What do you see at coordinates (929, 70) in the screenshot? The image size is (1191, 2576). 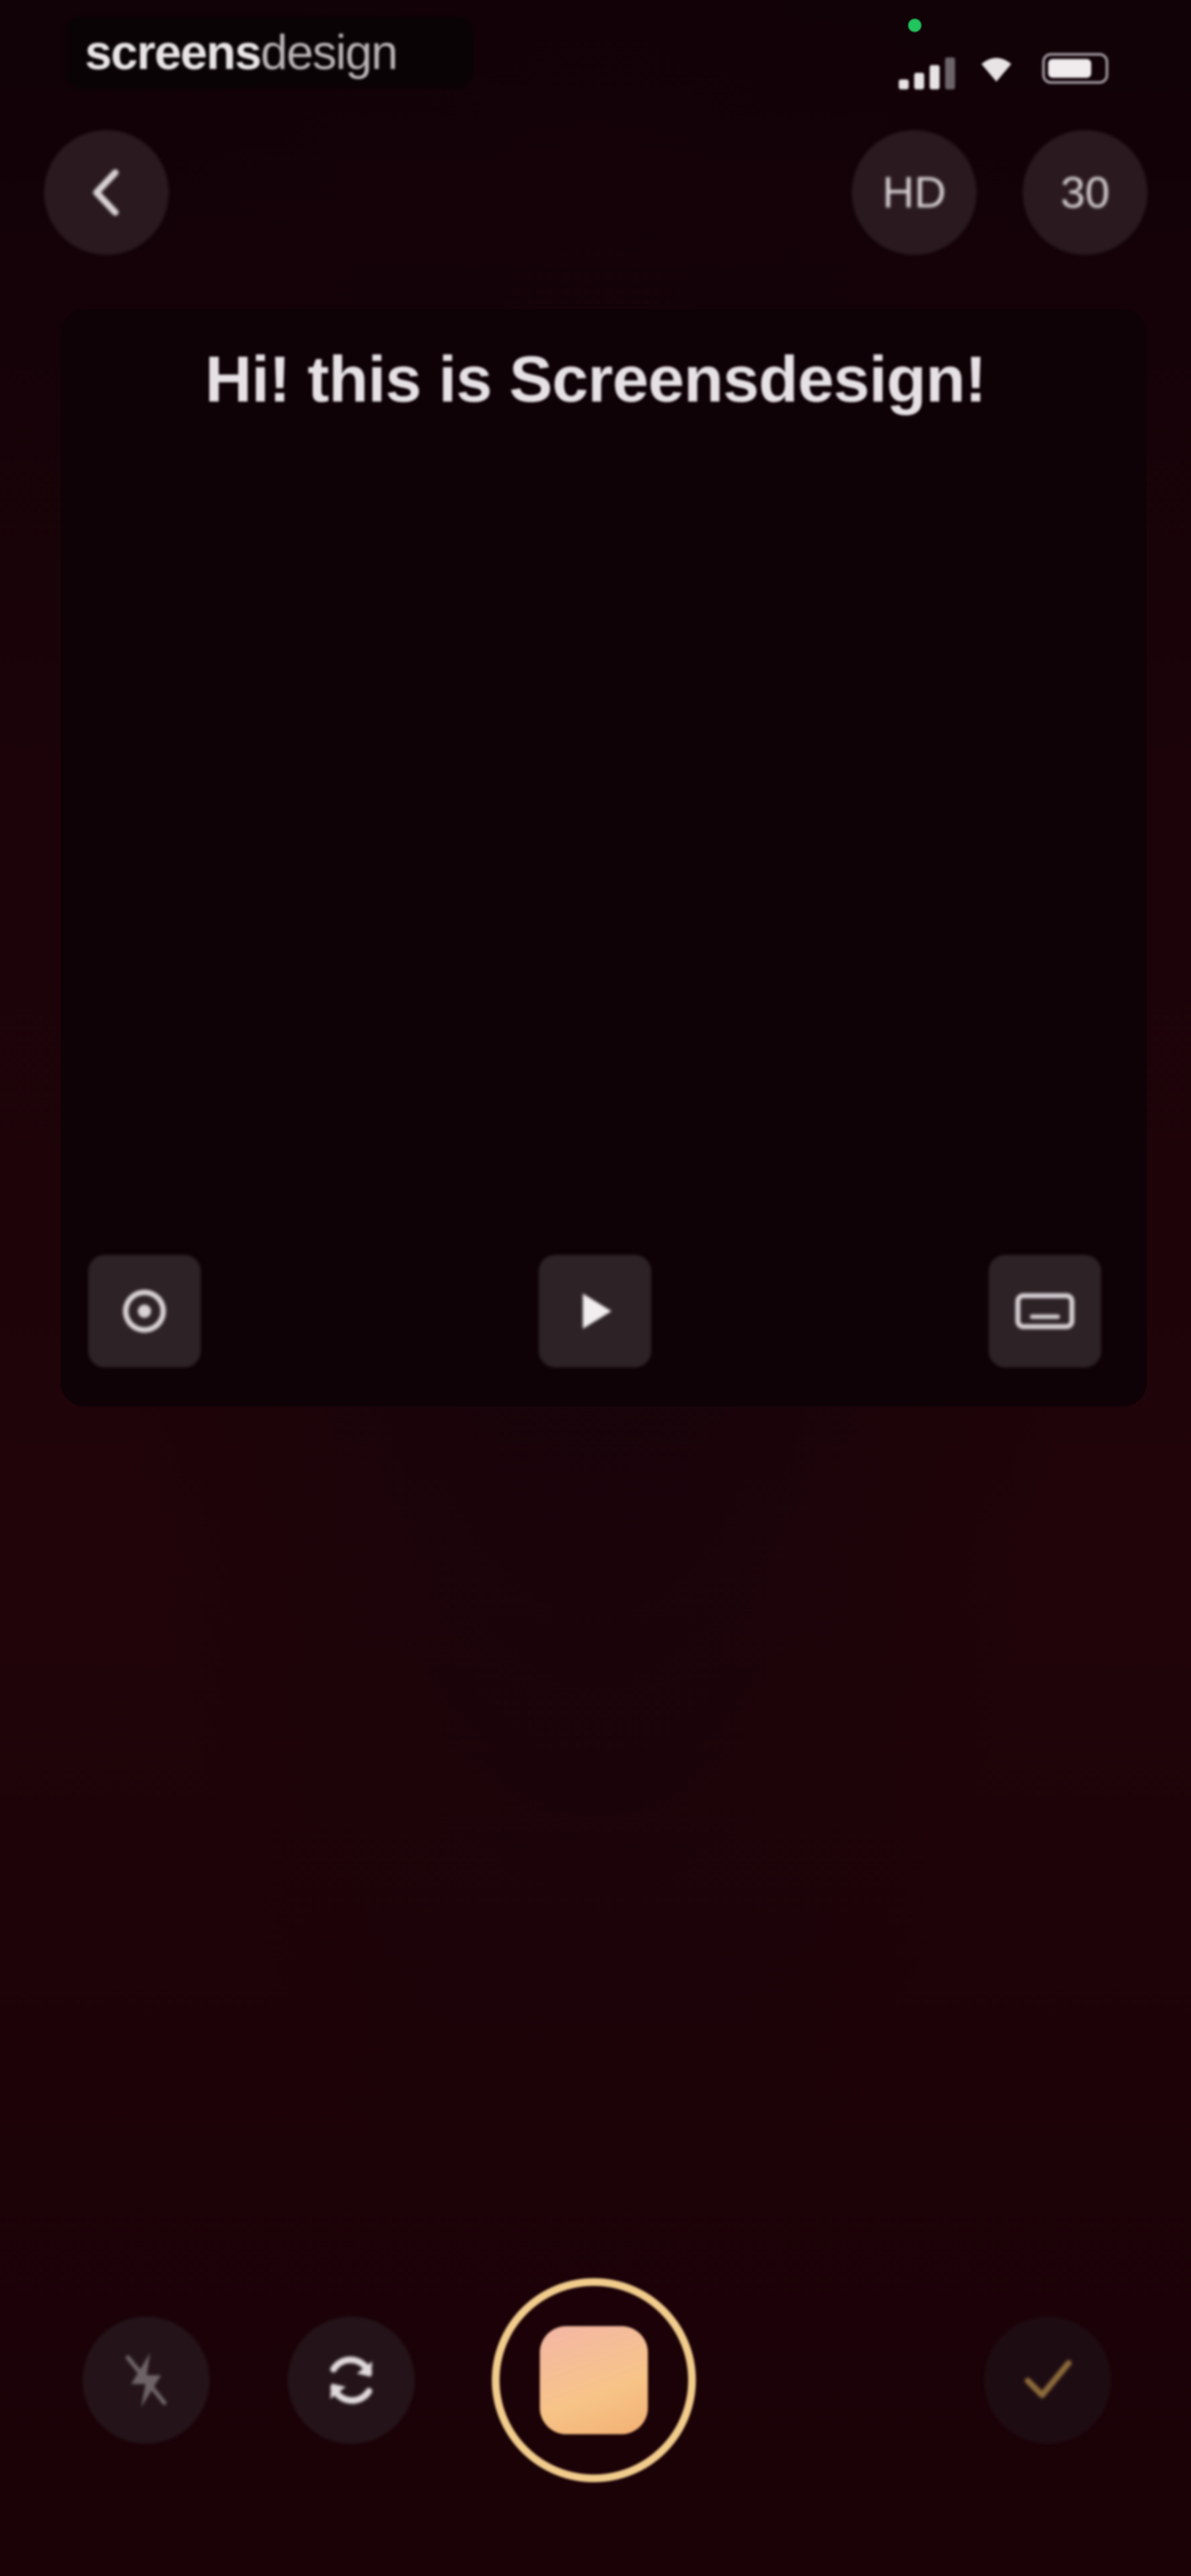 I see `cellular-signal-icon` at bounding box center [929, 70].